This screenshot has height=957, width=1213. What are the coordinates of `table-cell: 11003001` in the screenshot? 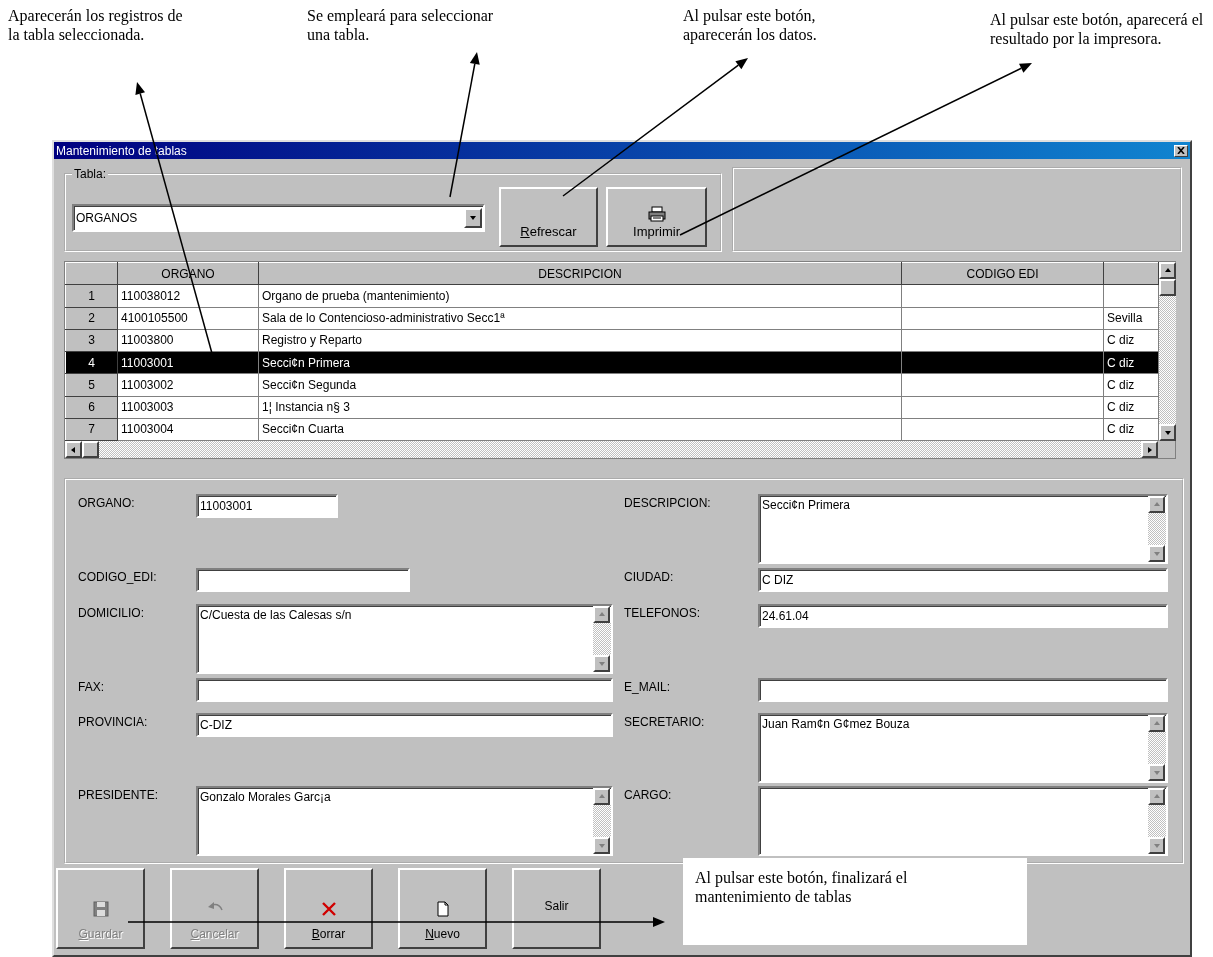 It's located at (188, 362).